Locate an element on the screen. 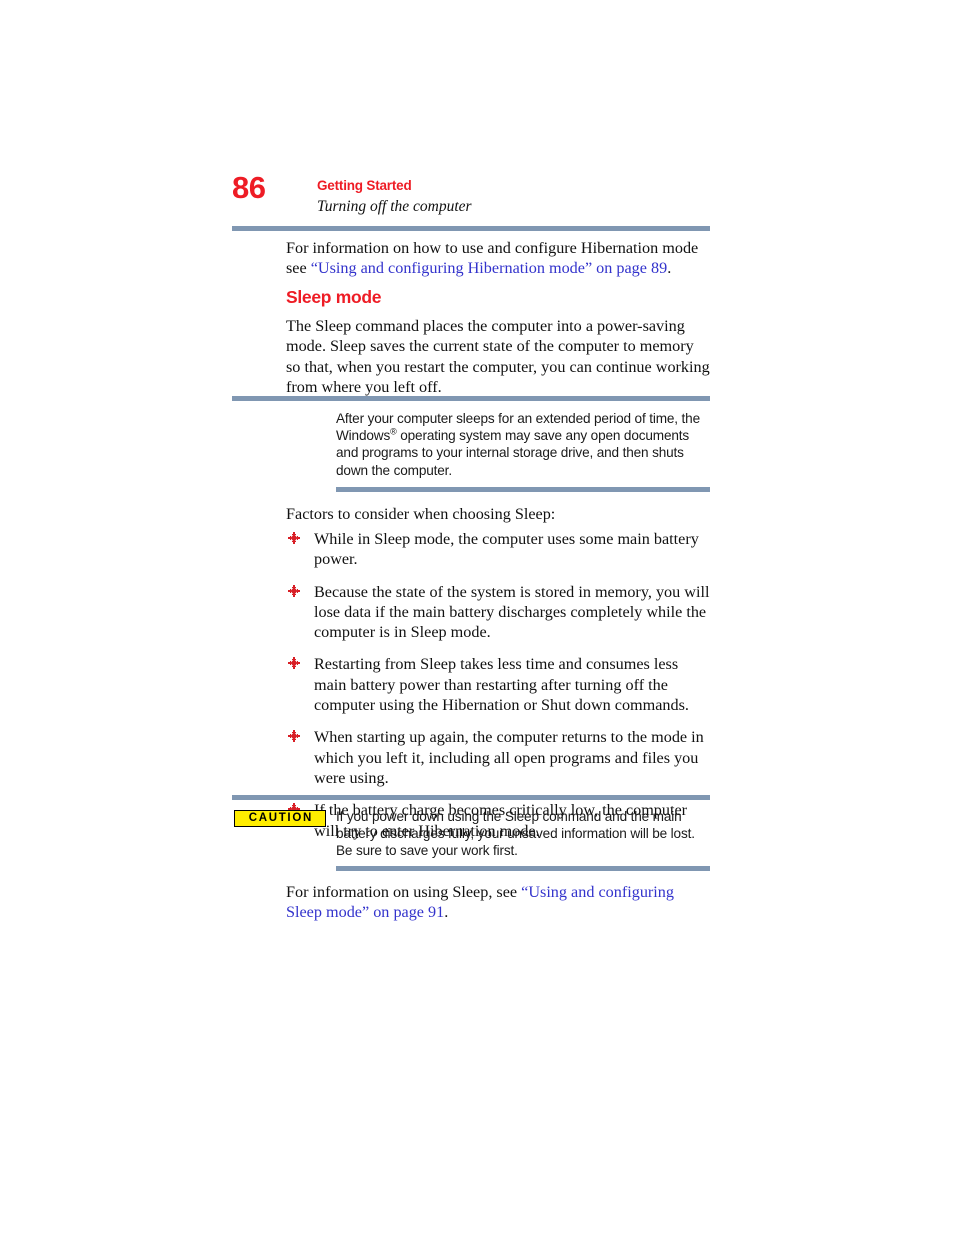 The height and width of the screenshot is (1235, 954). section-title: Turning off the computer is located at coordinates (394, 206).